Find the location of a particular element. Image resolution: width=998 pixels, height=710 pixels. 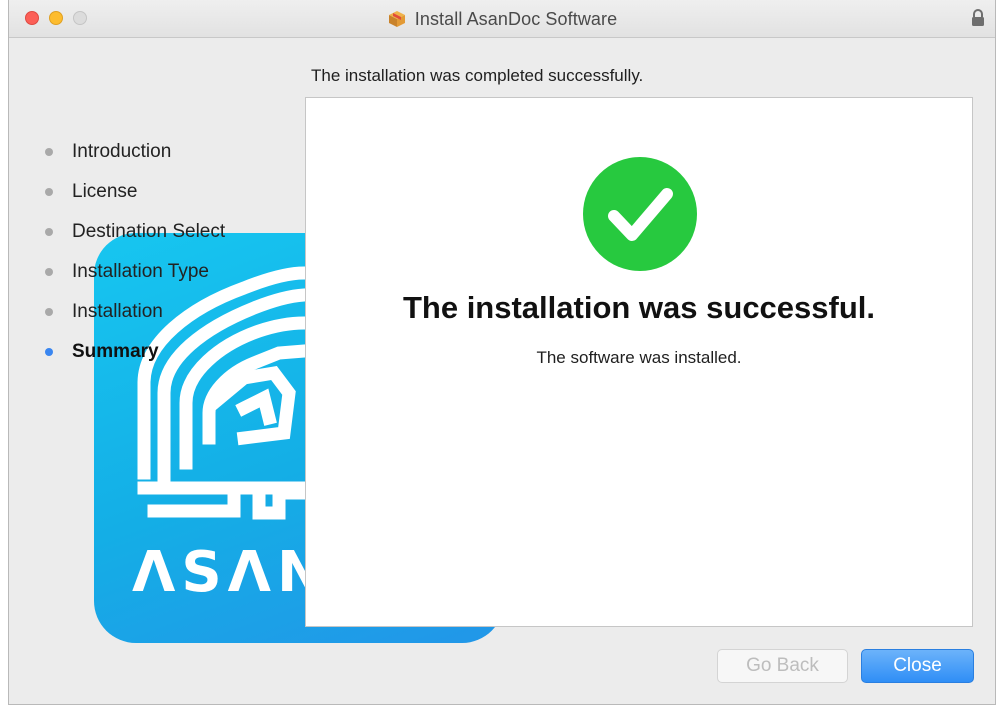

sidebar-item-installation-type: Installation Type is located at coordinates (131, 272).